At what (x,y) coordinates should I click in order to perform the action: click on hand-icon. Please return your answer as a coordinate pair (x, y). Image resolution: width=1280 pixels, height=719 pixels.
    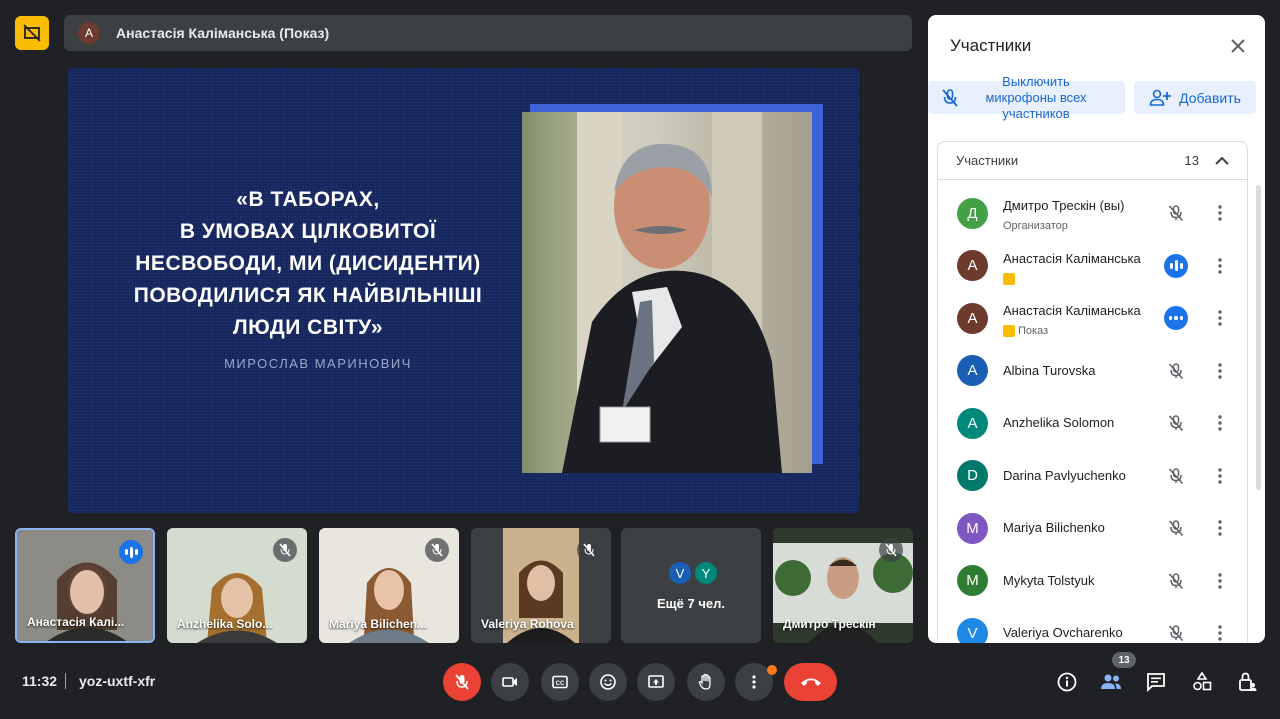
    Looking at the image, I should click on (704, 681).